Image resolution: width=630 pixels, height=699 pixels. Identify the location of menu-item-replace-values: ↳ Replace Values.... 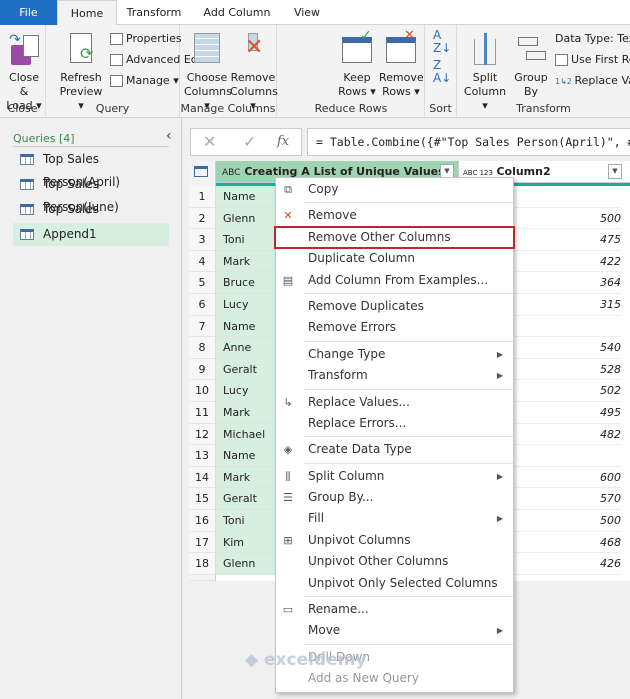
(394, 402).